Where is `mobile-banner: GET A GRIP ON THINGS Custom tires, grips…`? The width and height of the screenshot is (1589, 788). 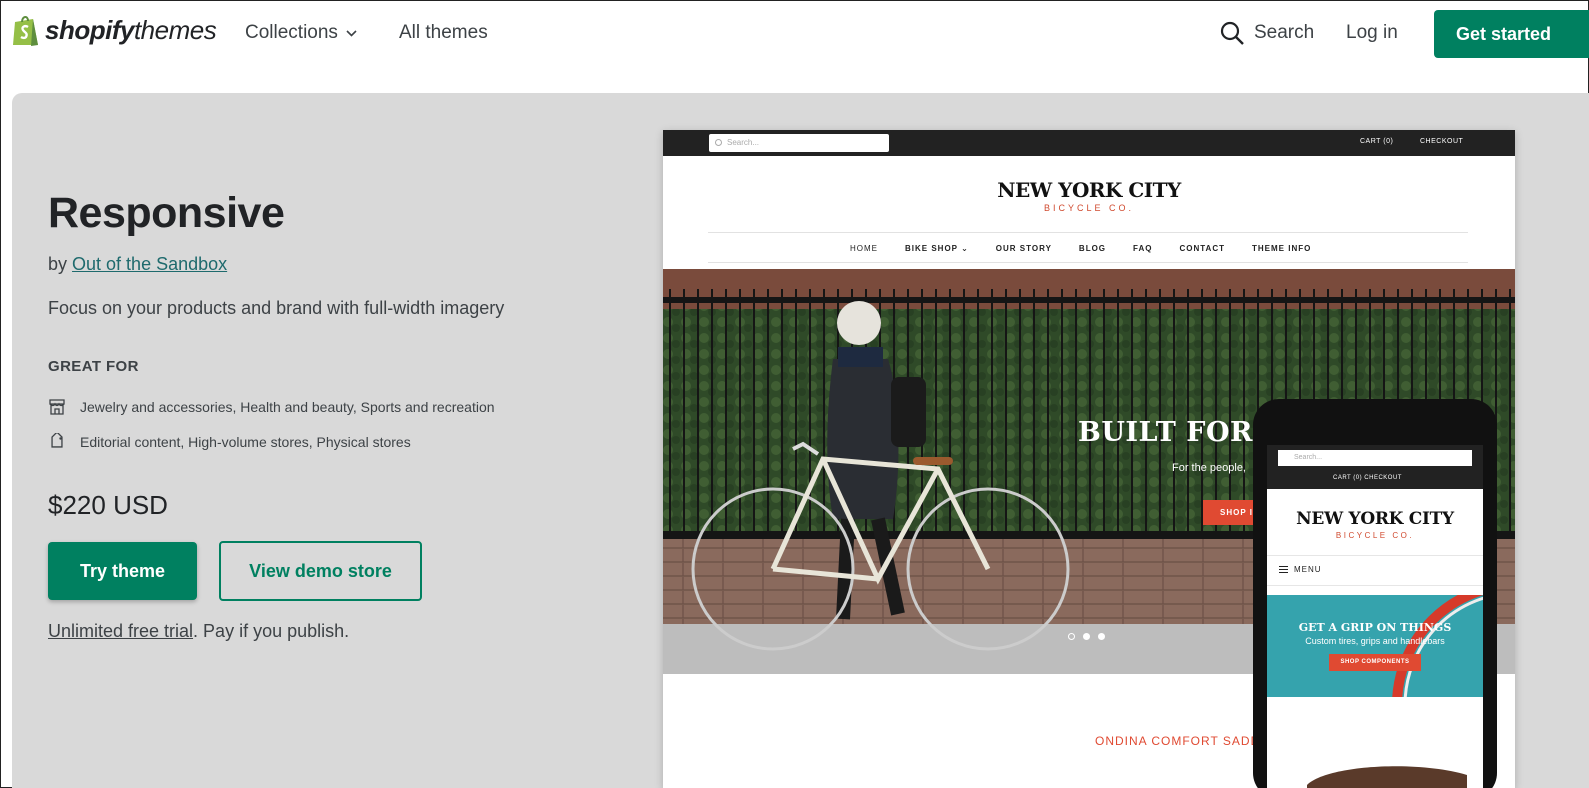 mobile-banner: GET A GRIP ON THINGS Custom tires, grips… is located at coordinates (1375, 646).